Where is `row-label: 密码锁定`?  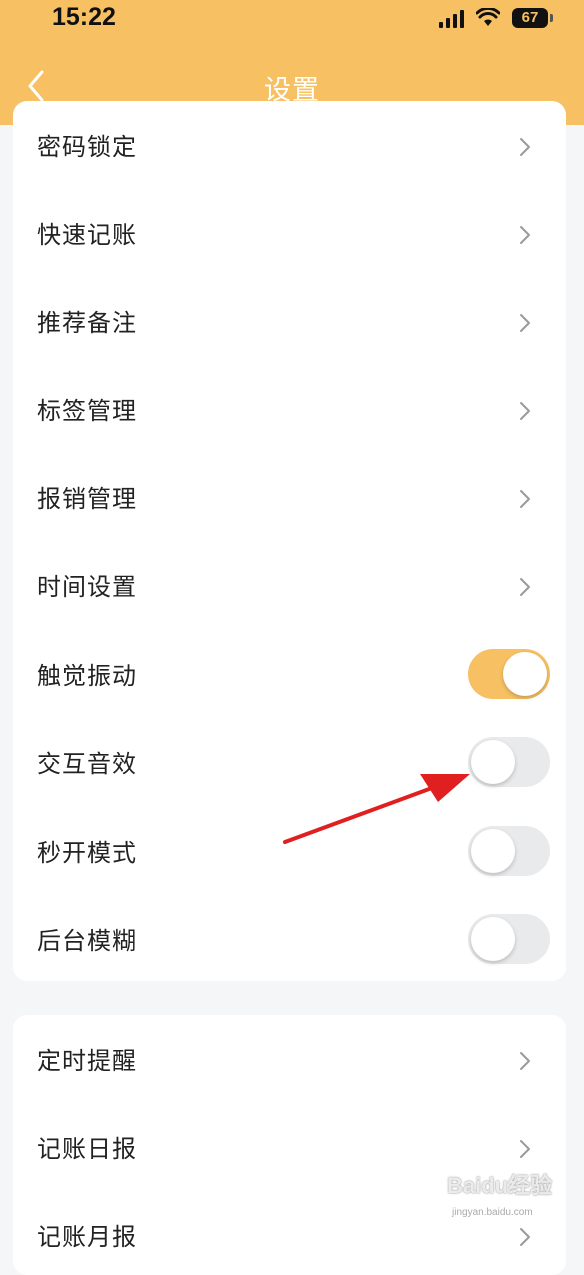
row-label: 密码锁定 is located at coordinates (87, 147).